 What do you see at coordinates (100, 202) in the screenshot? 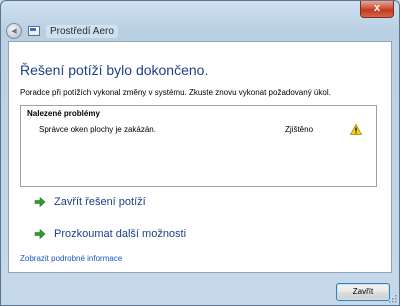
I see `close-troubleshooting-label: Zavřít řešení potíží` at bounding box center [100, 202].